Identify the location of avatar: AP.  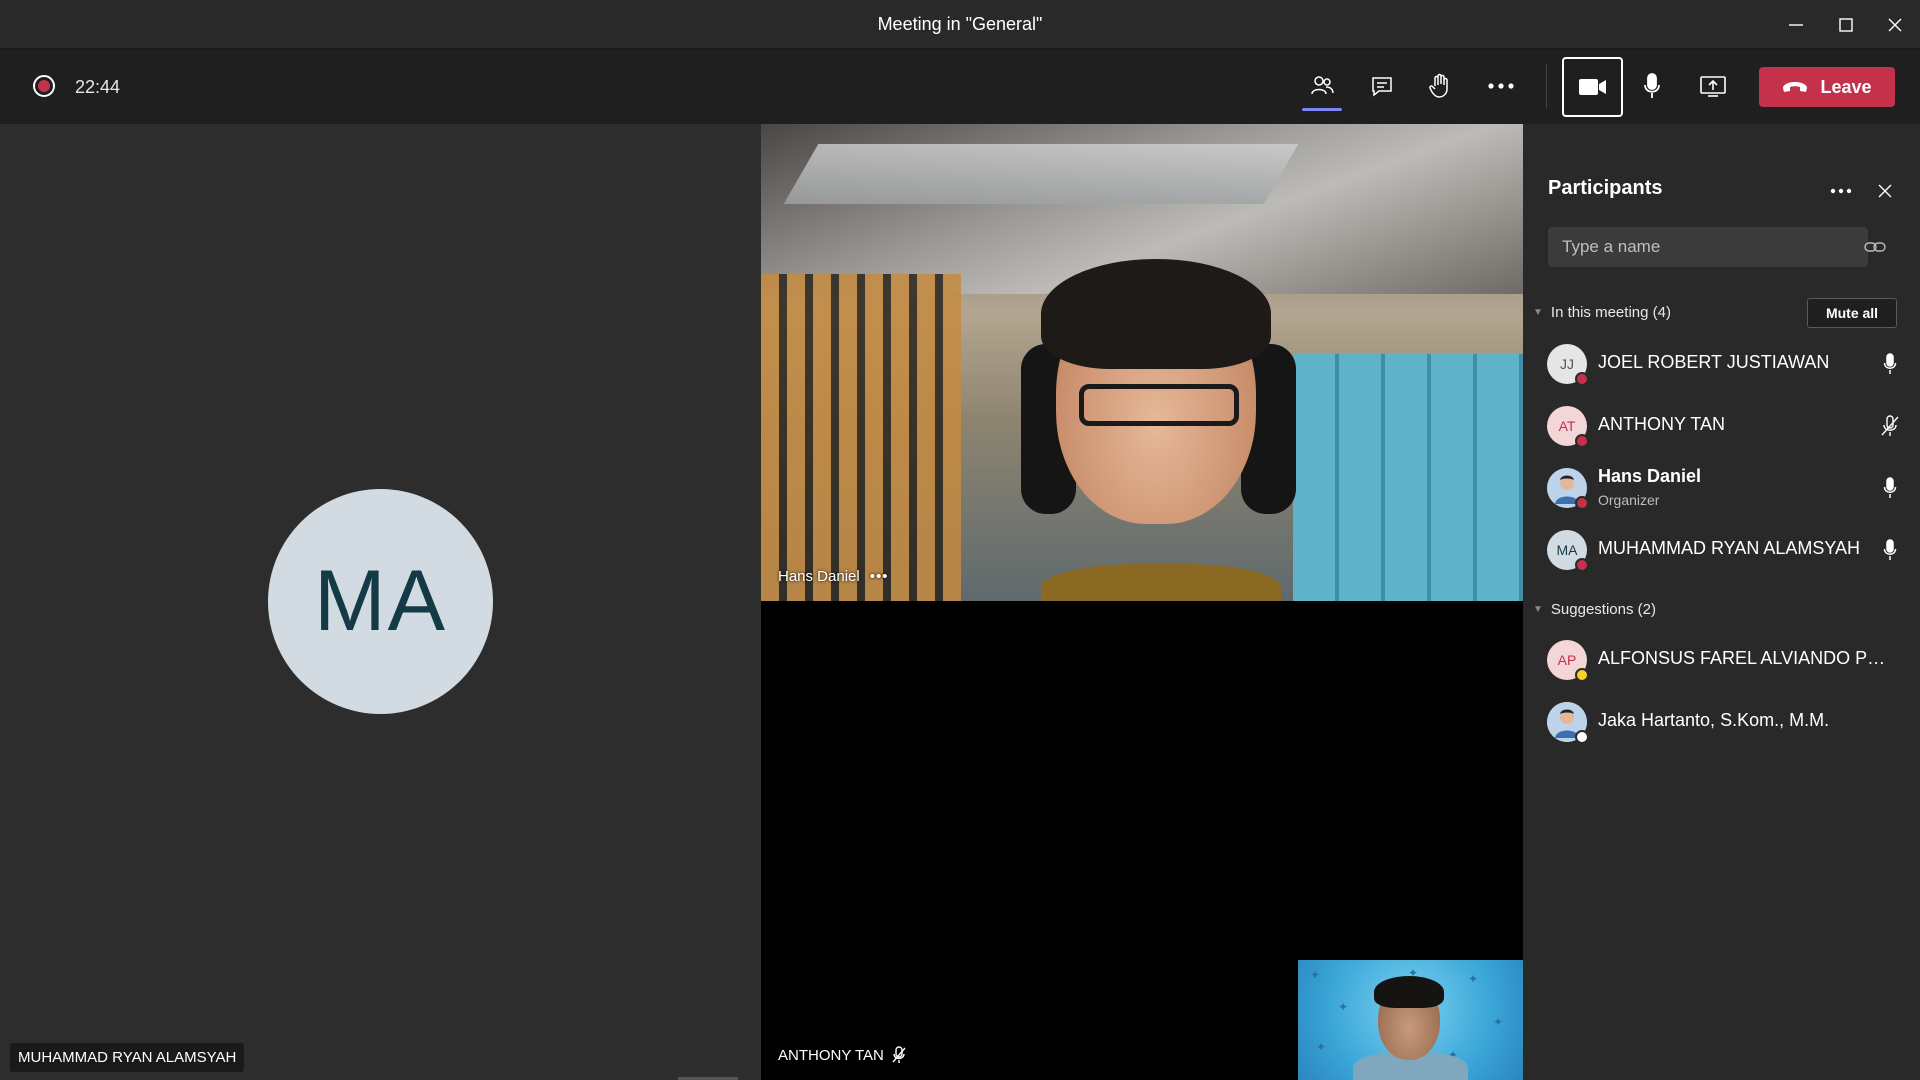
(1568, 661).